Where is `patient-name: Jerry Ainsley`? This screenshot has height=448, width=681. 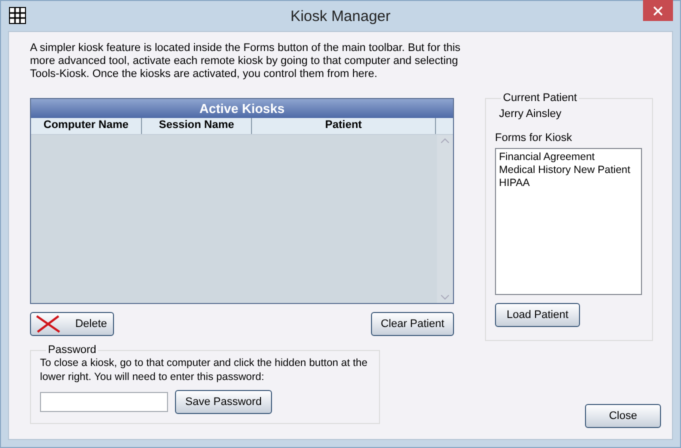 patient-name: Jerry Ainsley is located at coordinates (530, 114).